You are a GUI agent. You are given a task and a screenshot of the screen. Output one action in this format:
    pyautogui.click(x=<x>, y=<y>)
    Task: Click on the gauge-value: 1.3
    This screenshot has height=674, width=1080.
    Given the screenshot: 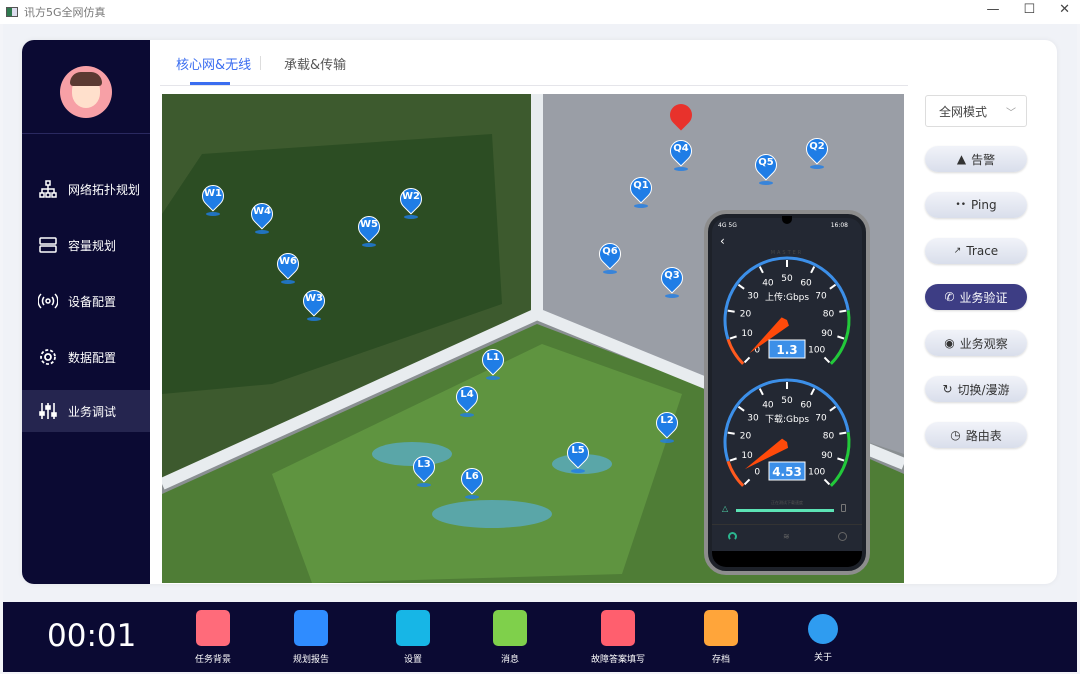 What is the action you would take?
    pyautogui.click(x=786, y=350)
    